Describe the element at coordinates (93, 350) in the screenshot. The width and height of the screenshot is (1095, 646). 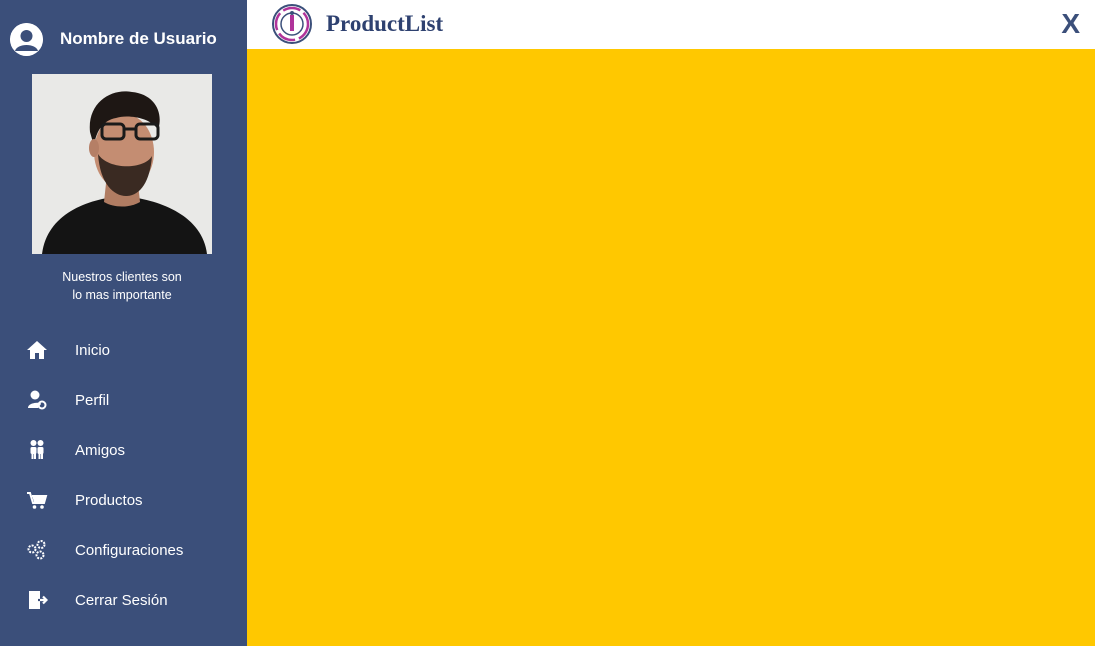
I see `sidebar-item-label: Inicio` at that location.